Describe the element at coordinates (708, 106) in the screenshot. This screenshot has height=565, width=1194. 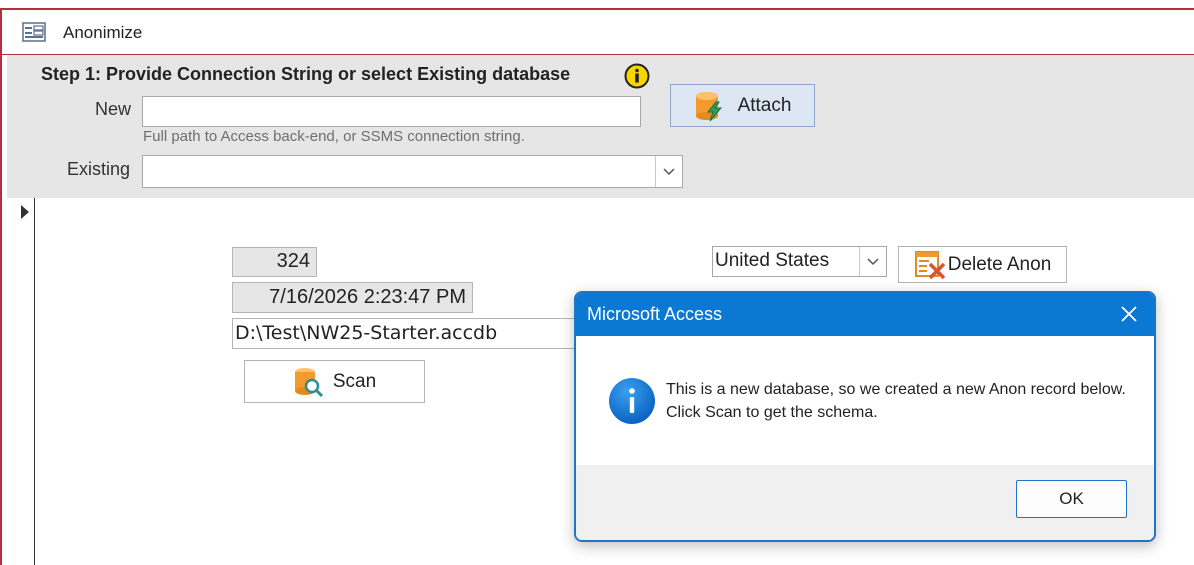
I see `attach-database-icon` at that location.